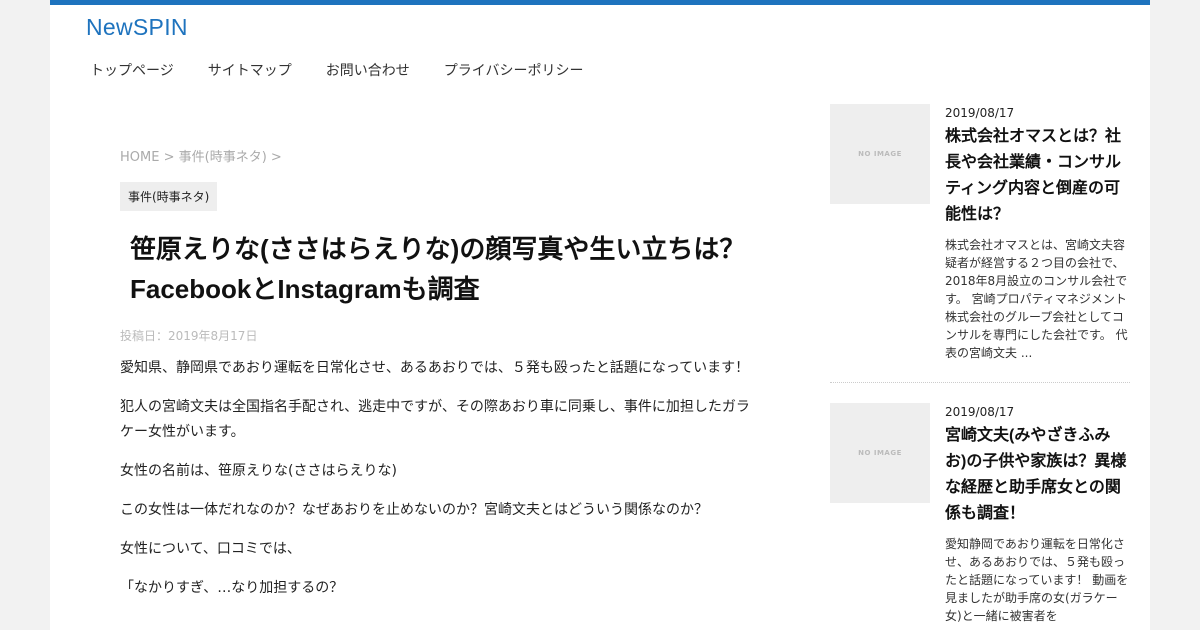  What do you see at coordinates (223, 157) in the screenshot?
I see `breadcrumb-category: 事件(時事ネタ)` at bounding box center [223, 157].